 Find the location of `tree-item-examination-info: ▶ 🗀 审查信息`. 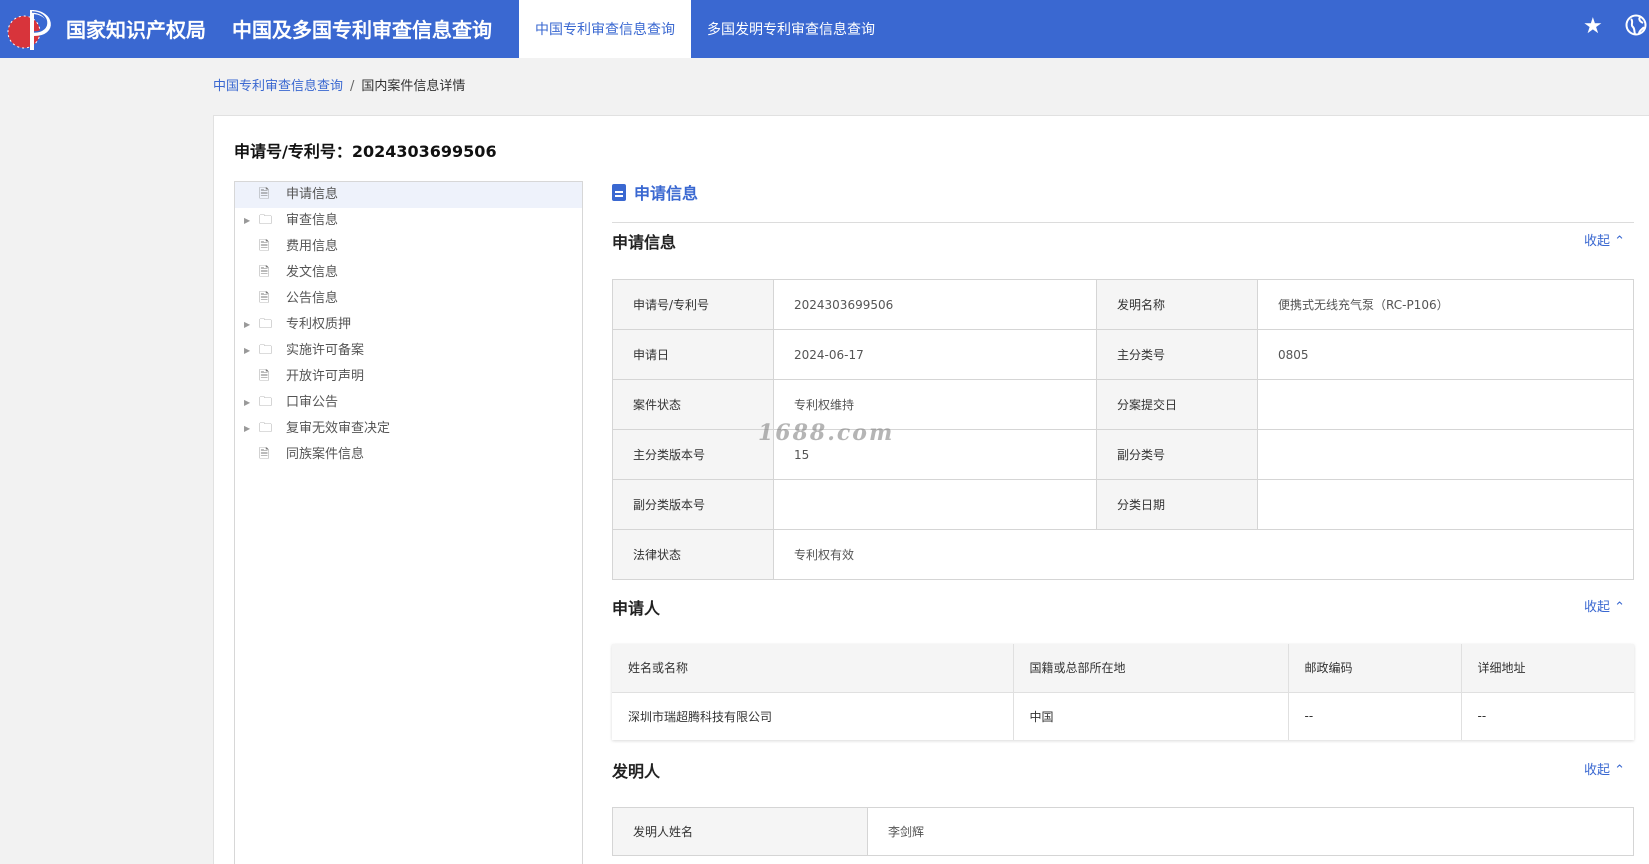

tree-item-examination-info: ▶ 🗀 审查信息 is located at coordinates (408, 221).